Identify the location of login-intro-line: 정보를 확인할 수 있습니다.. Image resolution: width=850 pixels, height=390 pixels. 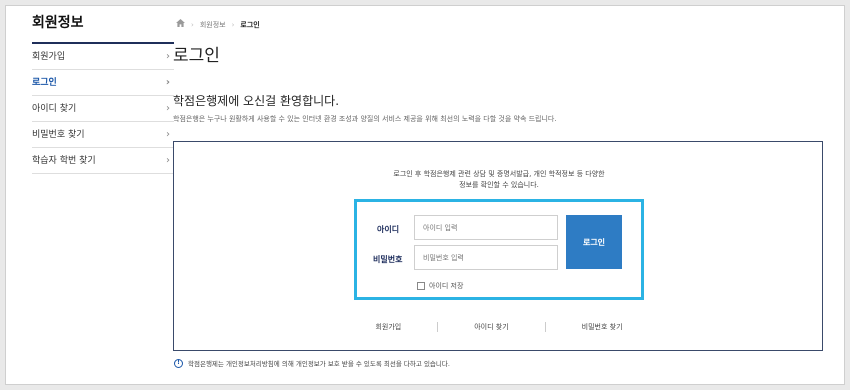
(499, 185).